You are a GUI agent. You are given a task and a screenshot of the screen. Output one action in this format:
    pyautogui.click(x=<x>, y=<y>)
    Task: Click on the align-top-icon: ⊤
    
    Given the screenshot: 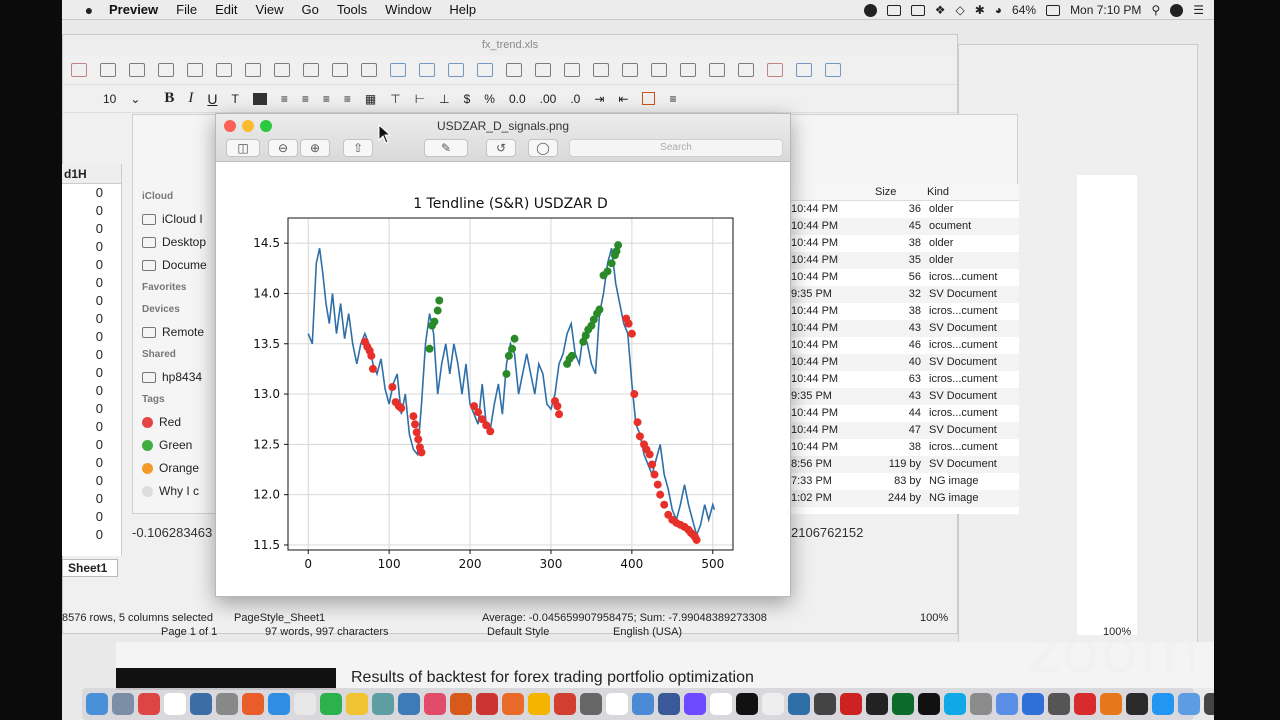 What is the action you would take?
    pyautogui.click(x=395, y=99)
    